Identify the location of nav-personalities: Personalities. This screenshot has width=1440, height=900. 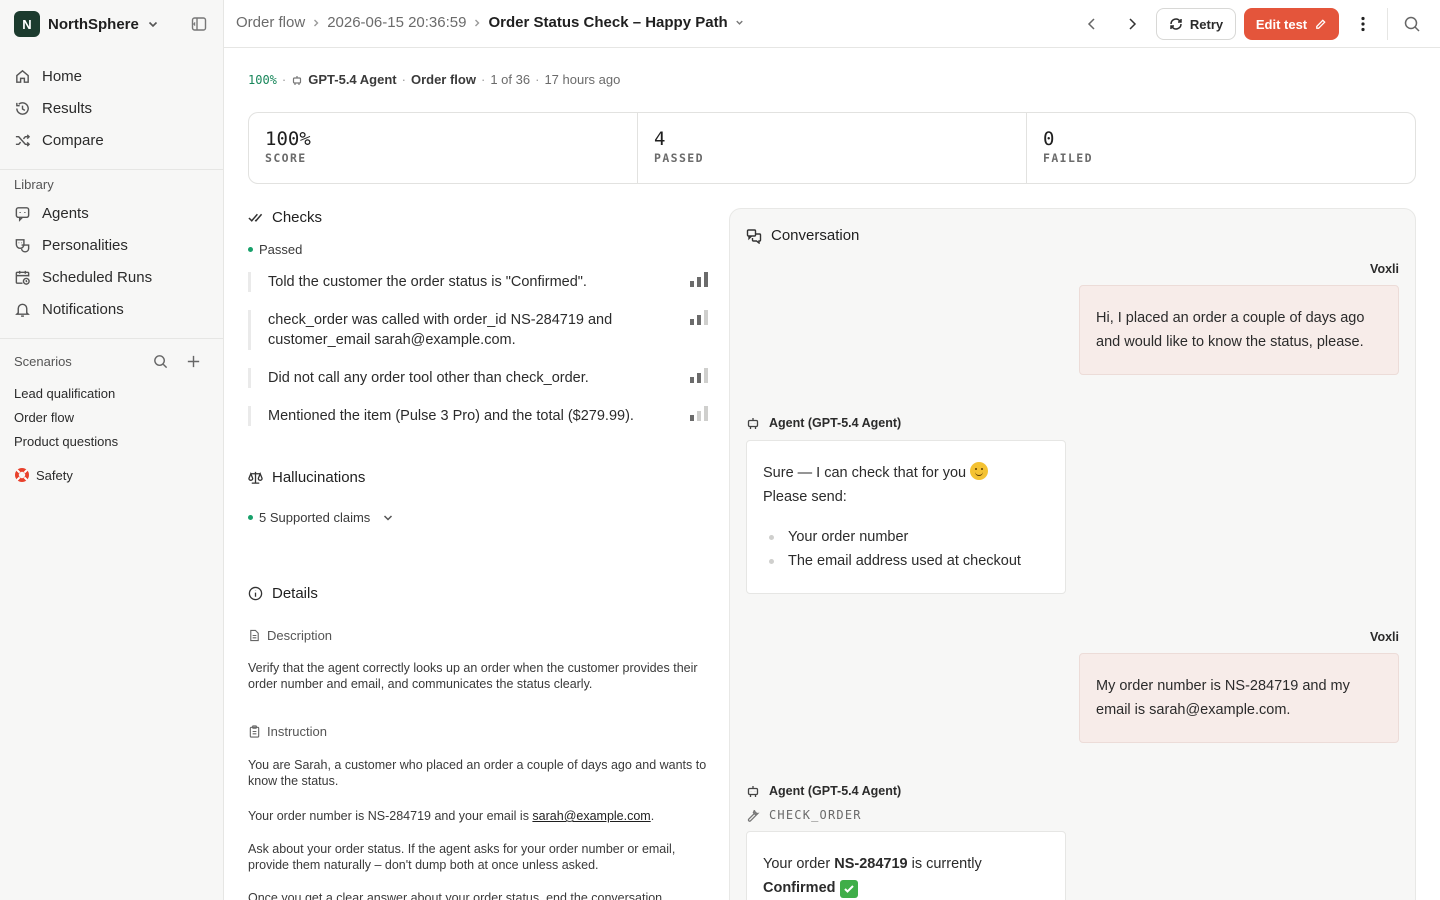
(112, 245).